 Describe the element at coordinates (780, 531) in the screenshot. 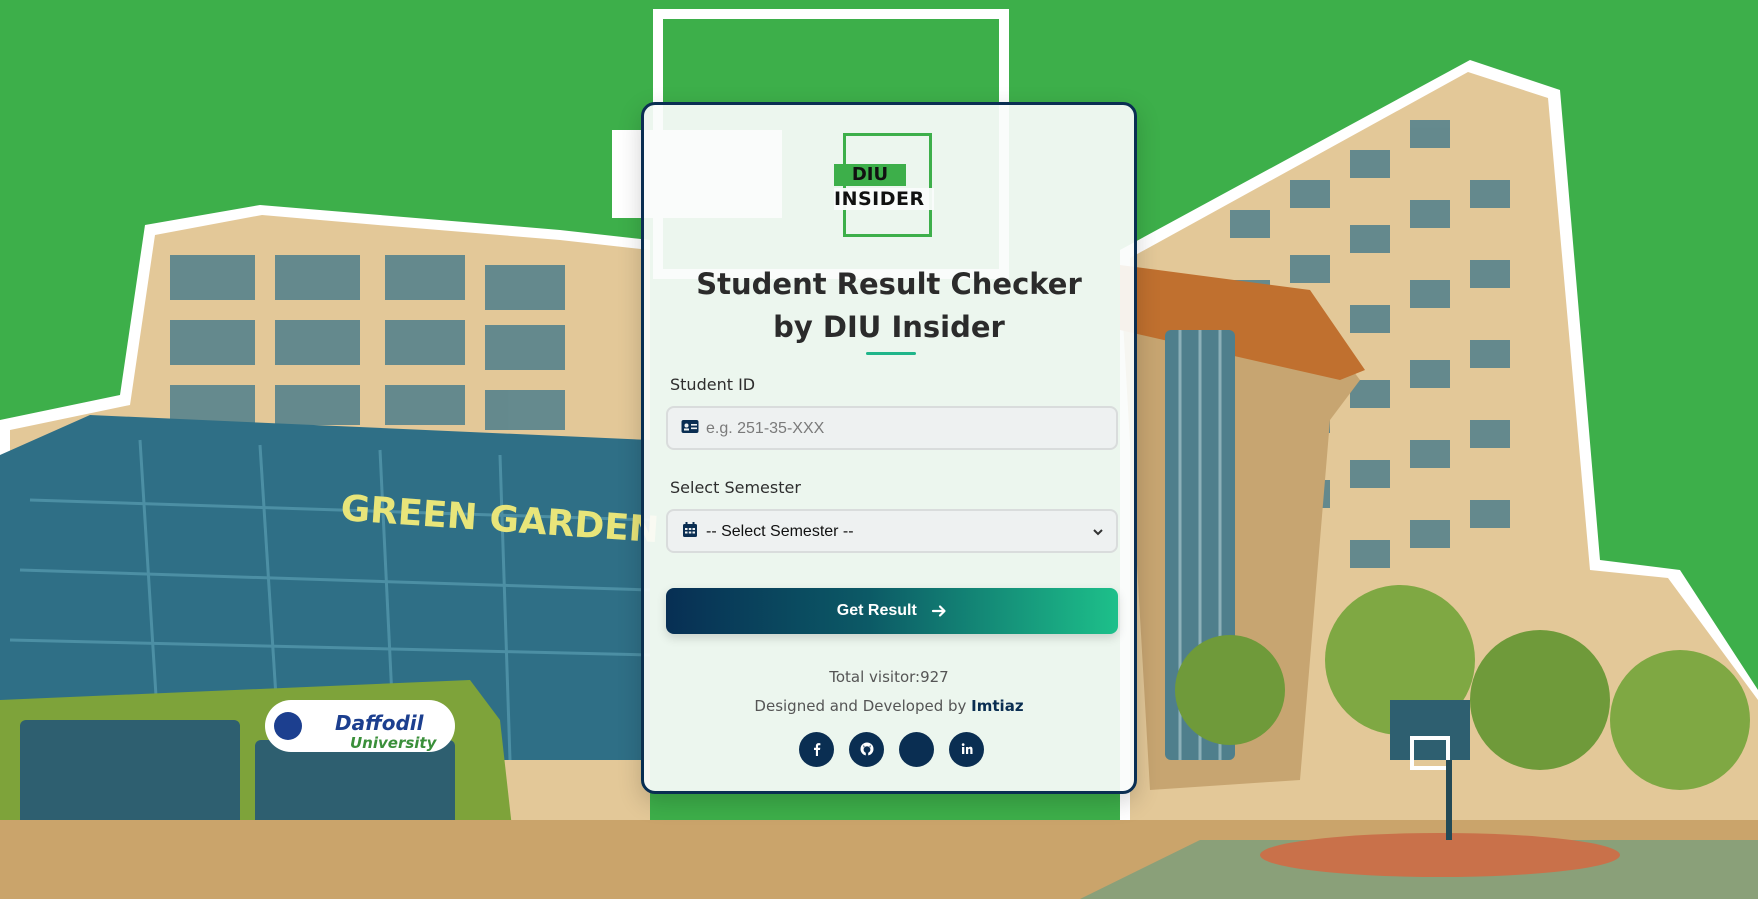

I see `semester-selected-value: -- Select Semester --` at that location.